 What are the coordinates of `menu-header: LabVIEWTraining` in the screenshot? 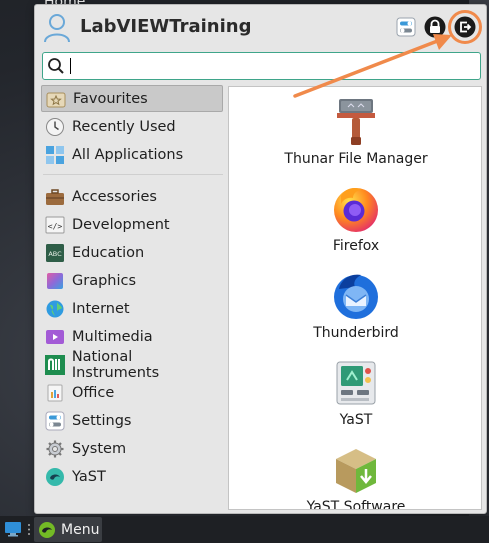 It's located at (261, 28).